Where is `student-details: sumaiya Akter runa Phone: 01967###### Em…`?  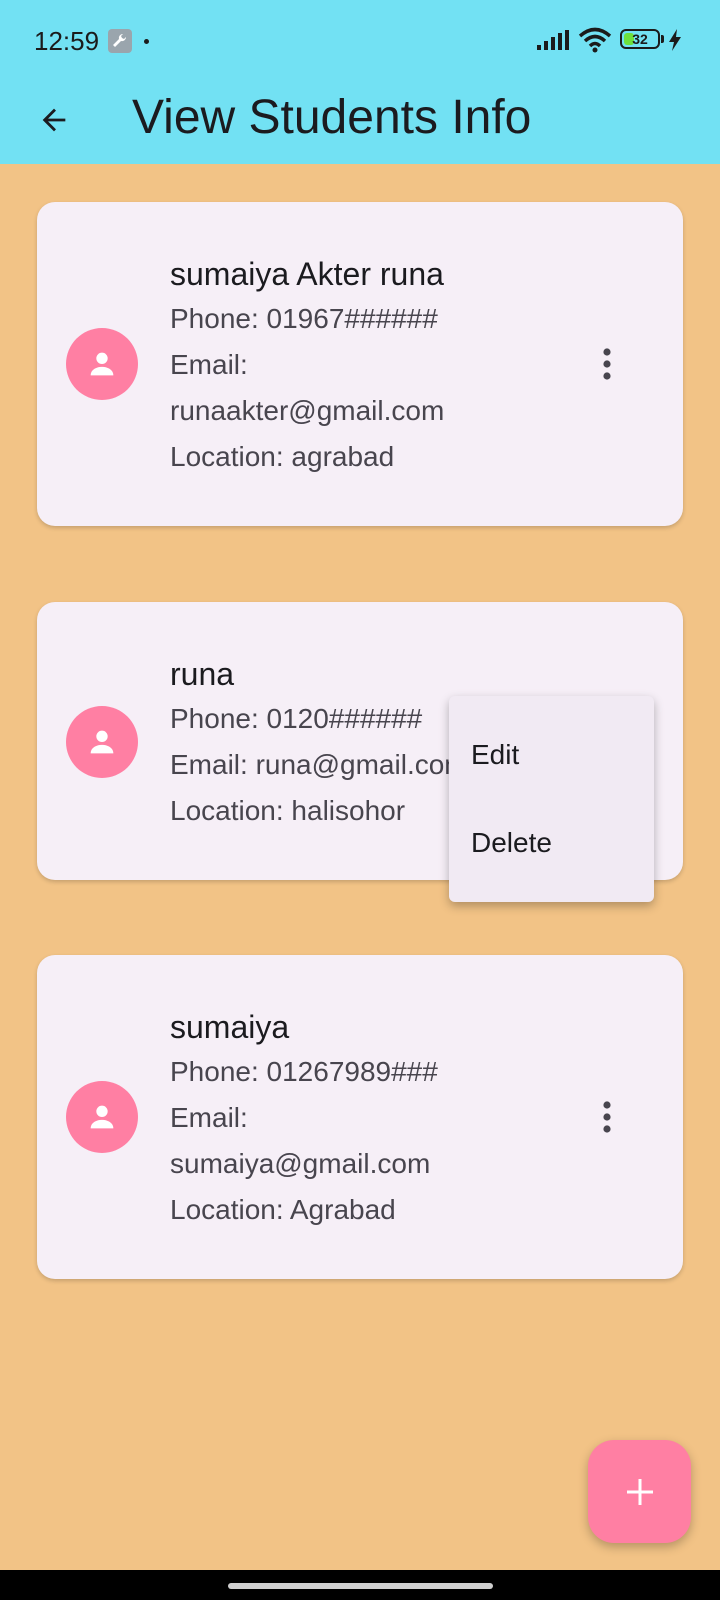
student-details: sumaiya Akter runa Phone: 01967###### Em… is located at coordinates (307, 366).